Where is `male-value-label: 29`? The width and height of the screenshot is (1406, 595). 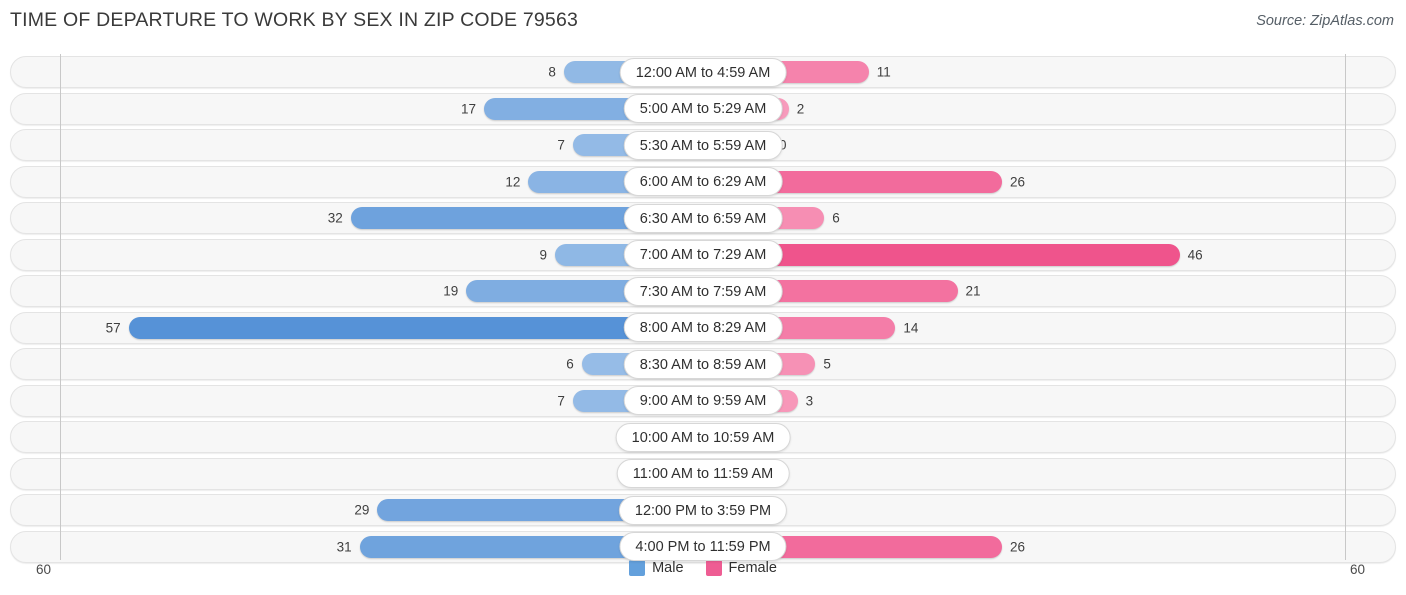
male-value-label: 29 is located at coordinates (362, 510).